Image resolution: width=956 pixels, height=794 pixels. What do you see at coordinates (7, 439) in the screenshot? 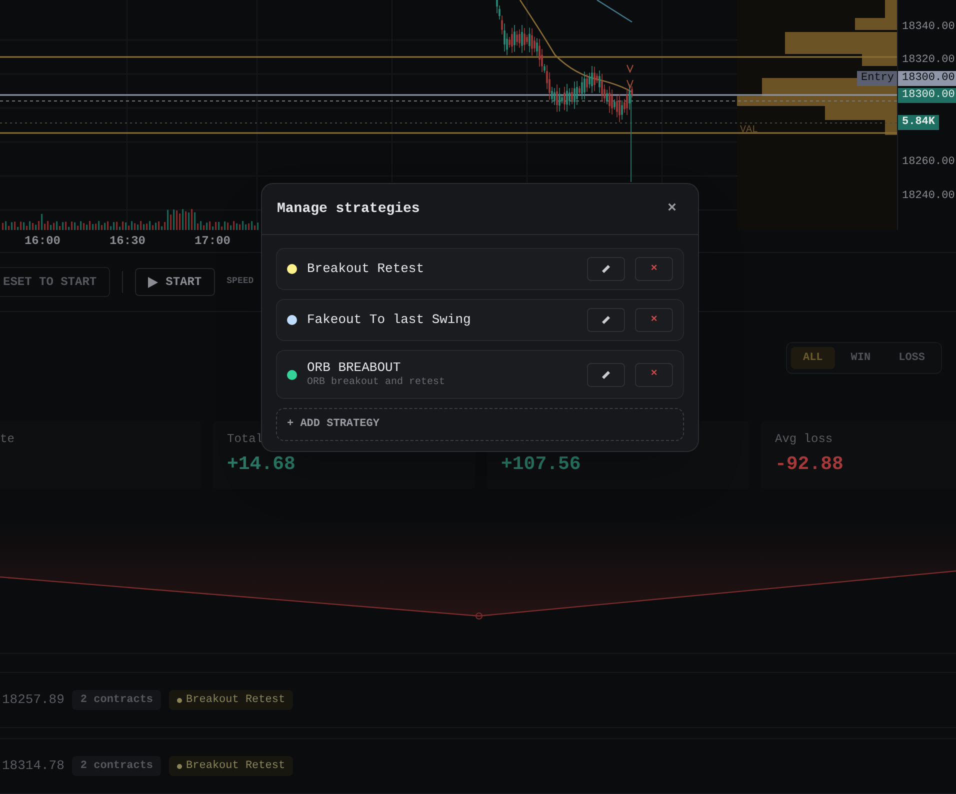
I see `stat-label: te` at bounding box center [7, 439].